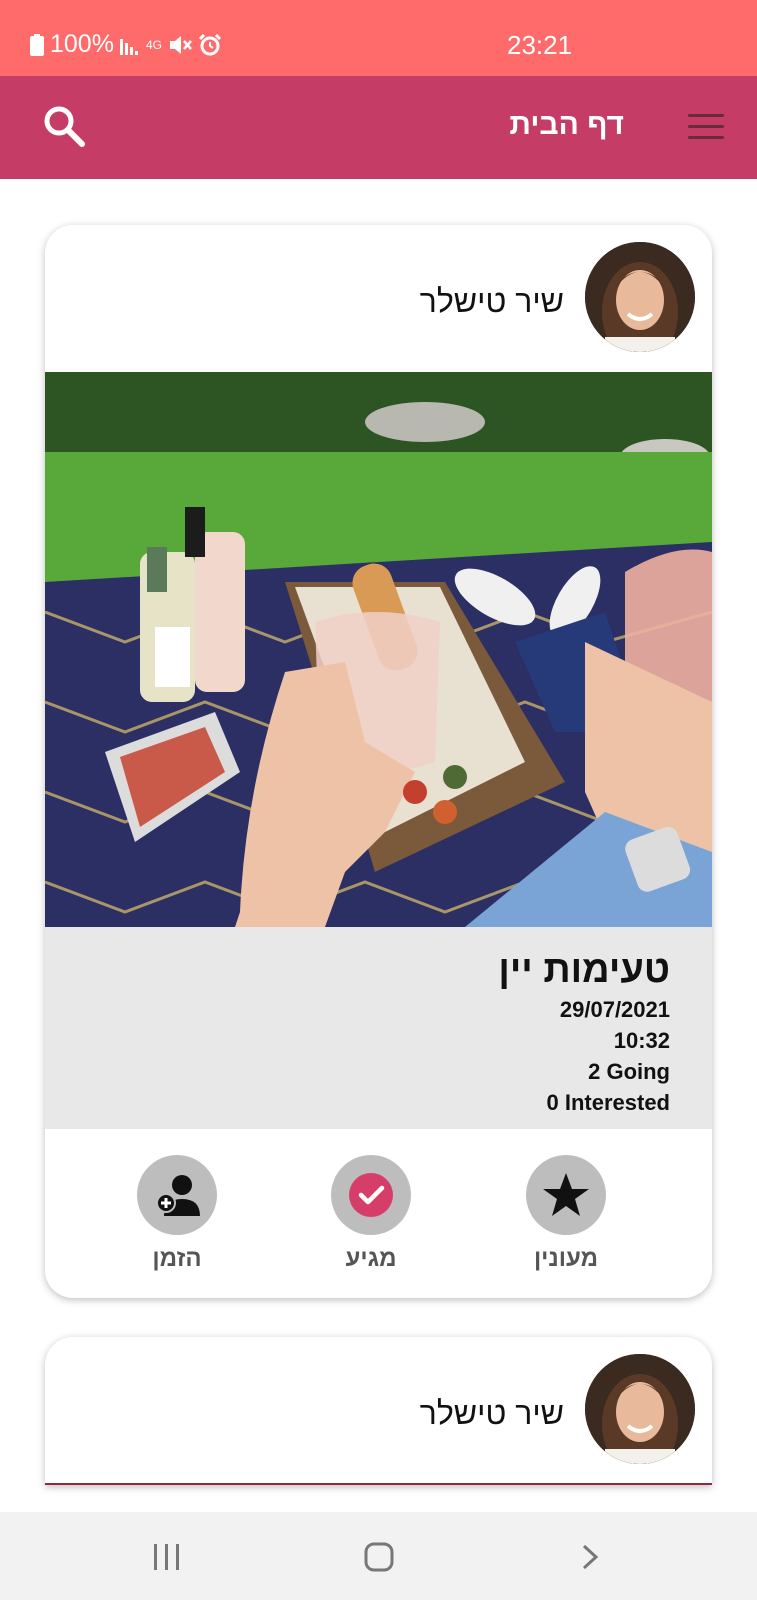 The width and height of the screenshot is (757, 1600). Describe the element at coordinates (540, 45) in the screenshot. I see `clock: 23:21` at that location.